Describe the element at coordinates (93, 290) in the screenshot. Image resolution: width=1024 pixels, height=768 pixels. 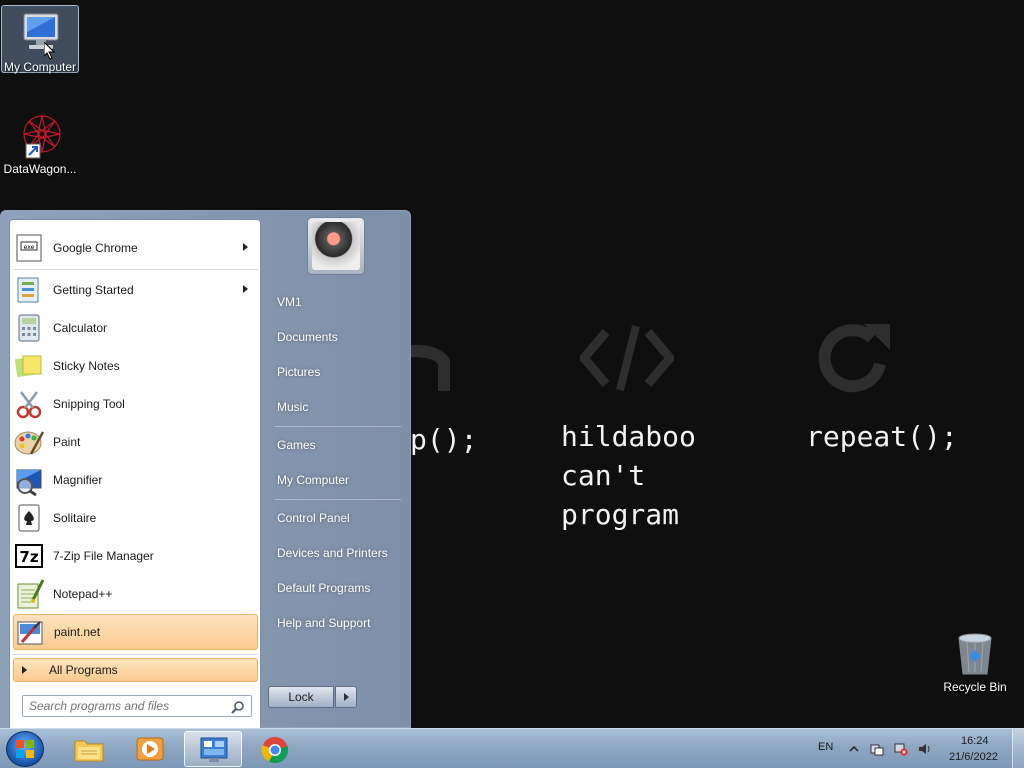
I see `program-label: Getting Started` at that location.